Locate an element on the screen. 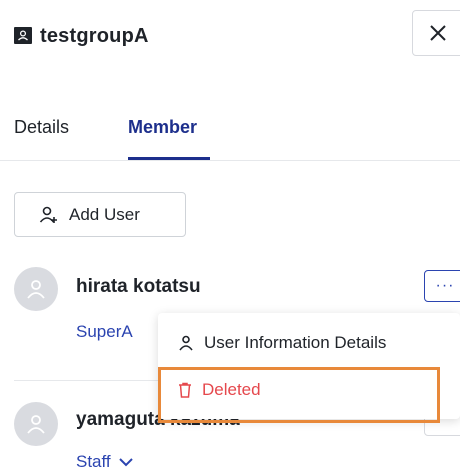 The height and width of the screenshot is (475, 460). tab-member: Member is located at coordinates (162, 127).